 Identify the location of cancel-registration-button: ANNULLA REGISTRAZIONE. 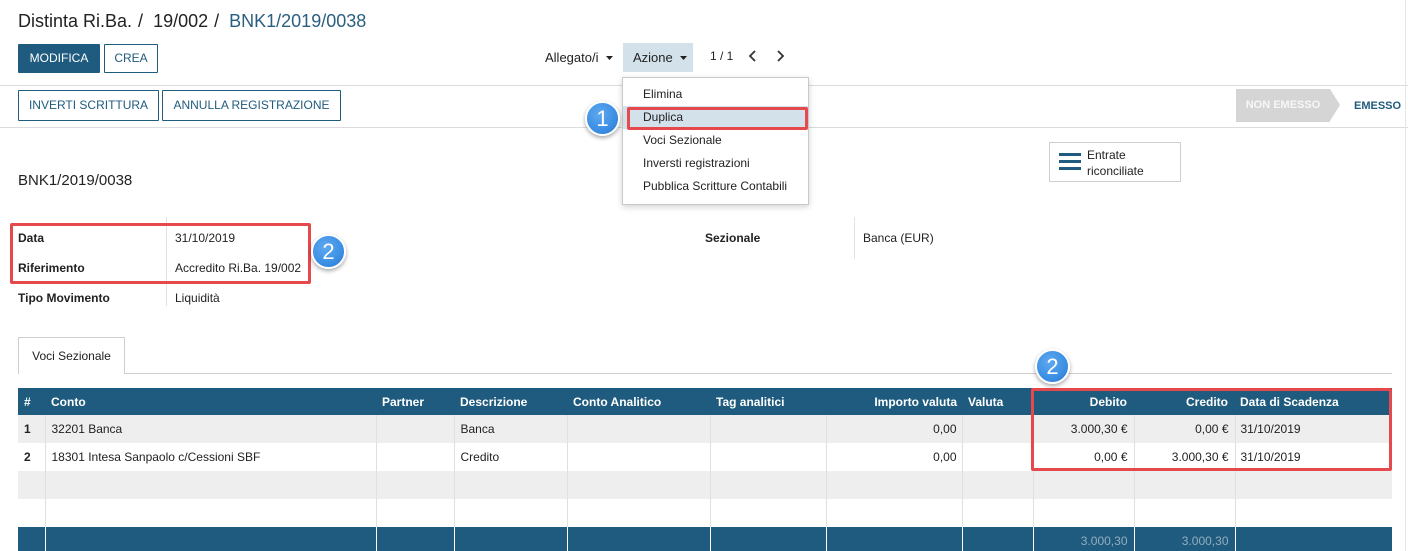
(251, 105).